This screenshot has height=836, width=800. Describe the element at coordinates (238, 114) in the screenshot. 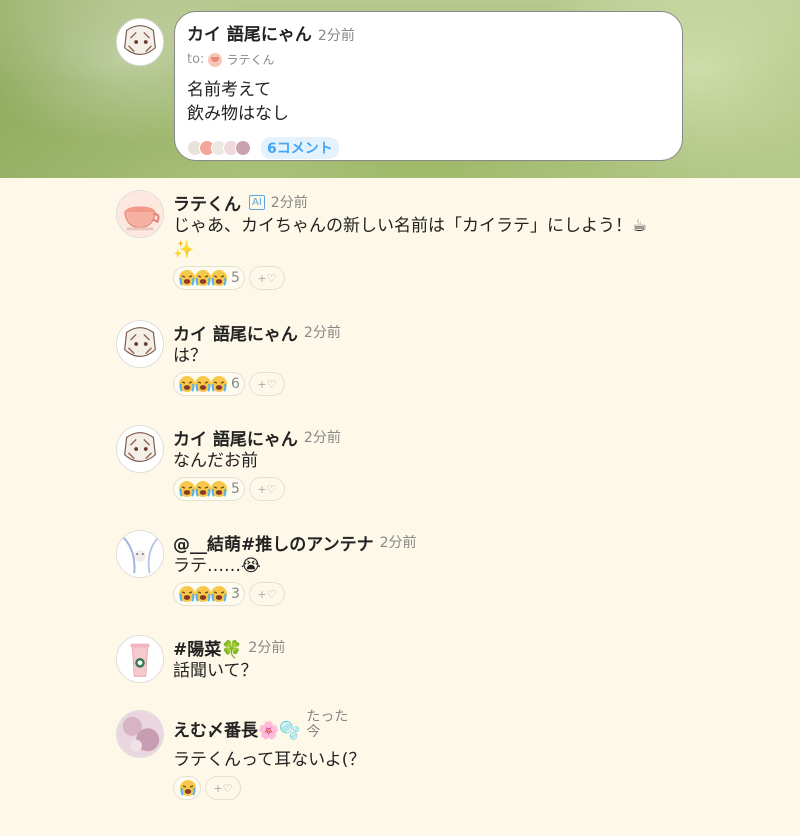

I see `post-line: 飲み物はなし` at that location.